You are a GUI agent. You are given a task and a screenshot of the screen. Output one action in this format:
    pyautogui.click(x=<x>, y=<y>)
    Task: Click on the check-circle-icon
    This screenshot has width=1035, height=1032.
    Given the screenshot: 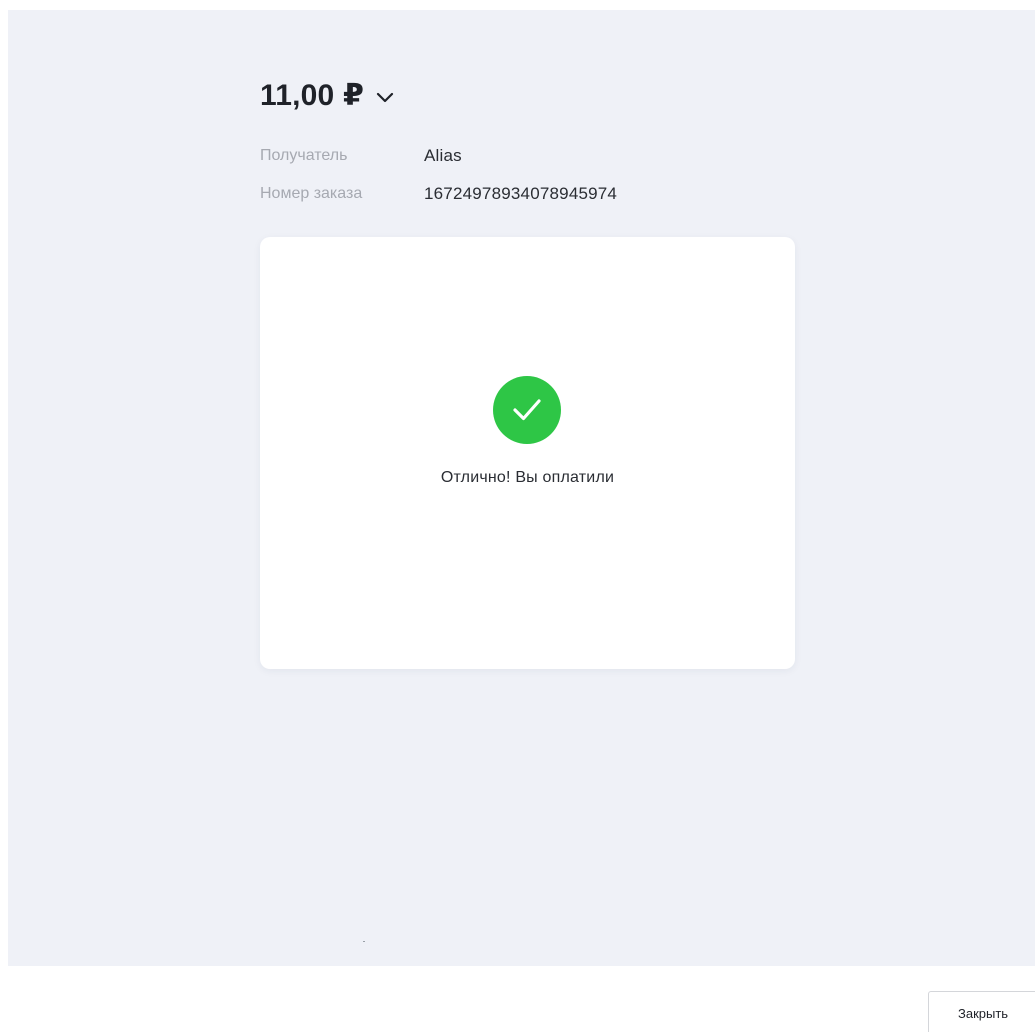 What is the action you would take?
    pyautogui.click(x=527, y=410)
    